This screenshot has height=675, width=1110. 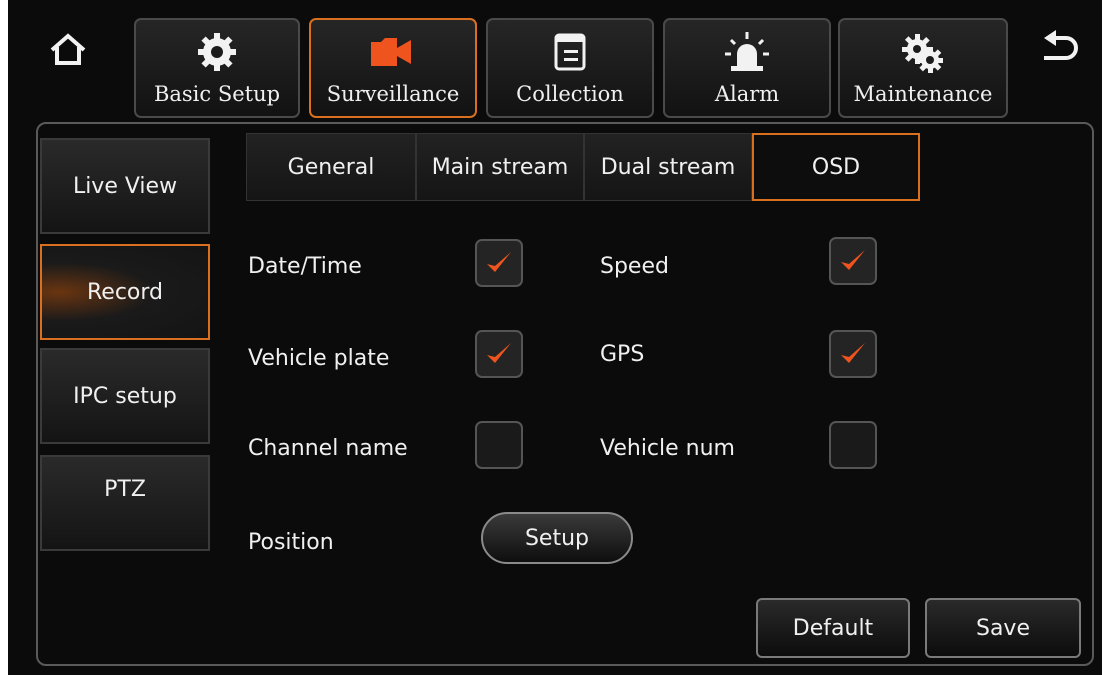 What do you see at coordinates (923, 94) in the screenshot?
I see `topnav-label: Maintenance` at bounding box center [923, 94].